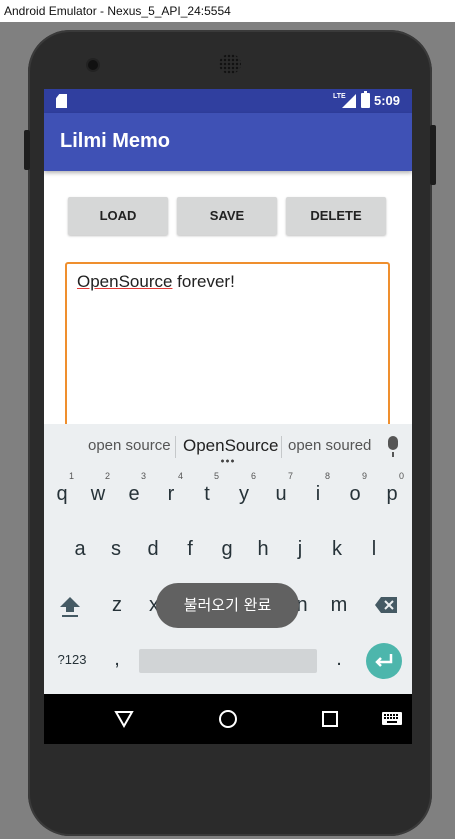 This screenshot has width=455, height=839. Describe the element at coordinates (365, 99) in the screenshot. I see `battery-icon` at that location.